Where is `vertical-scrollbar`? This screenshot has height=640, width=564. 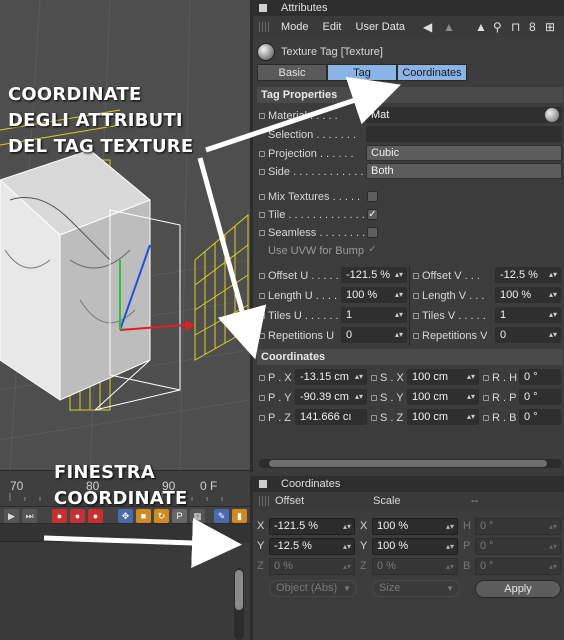 vertical-scrollbar is located at coordinates (239, 604).